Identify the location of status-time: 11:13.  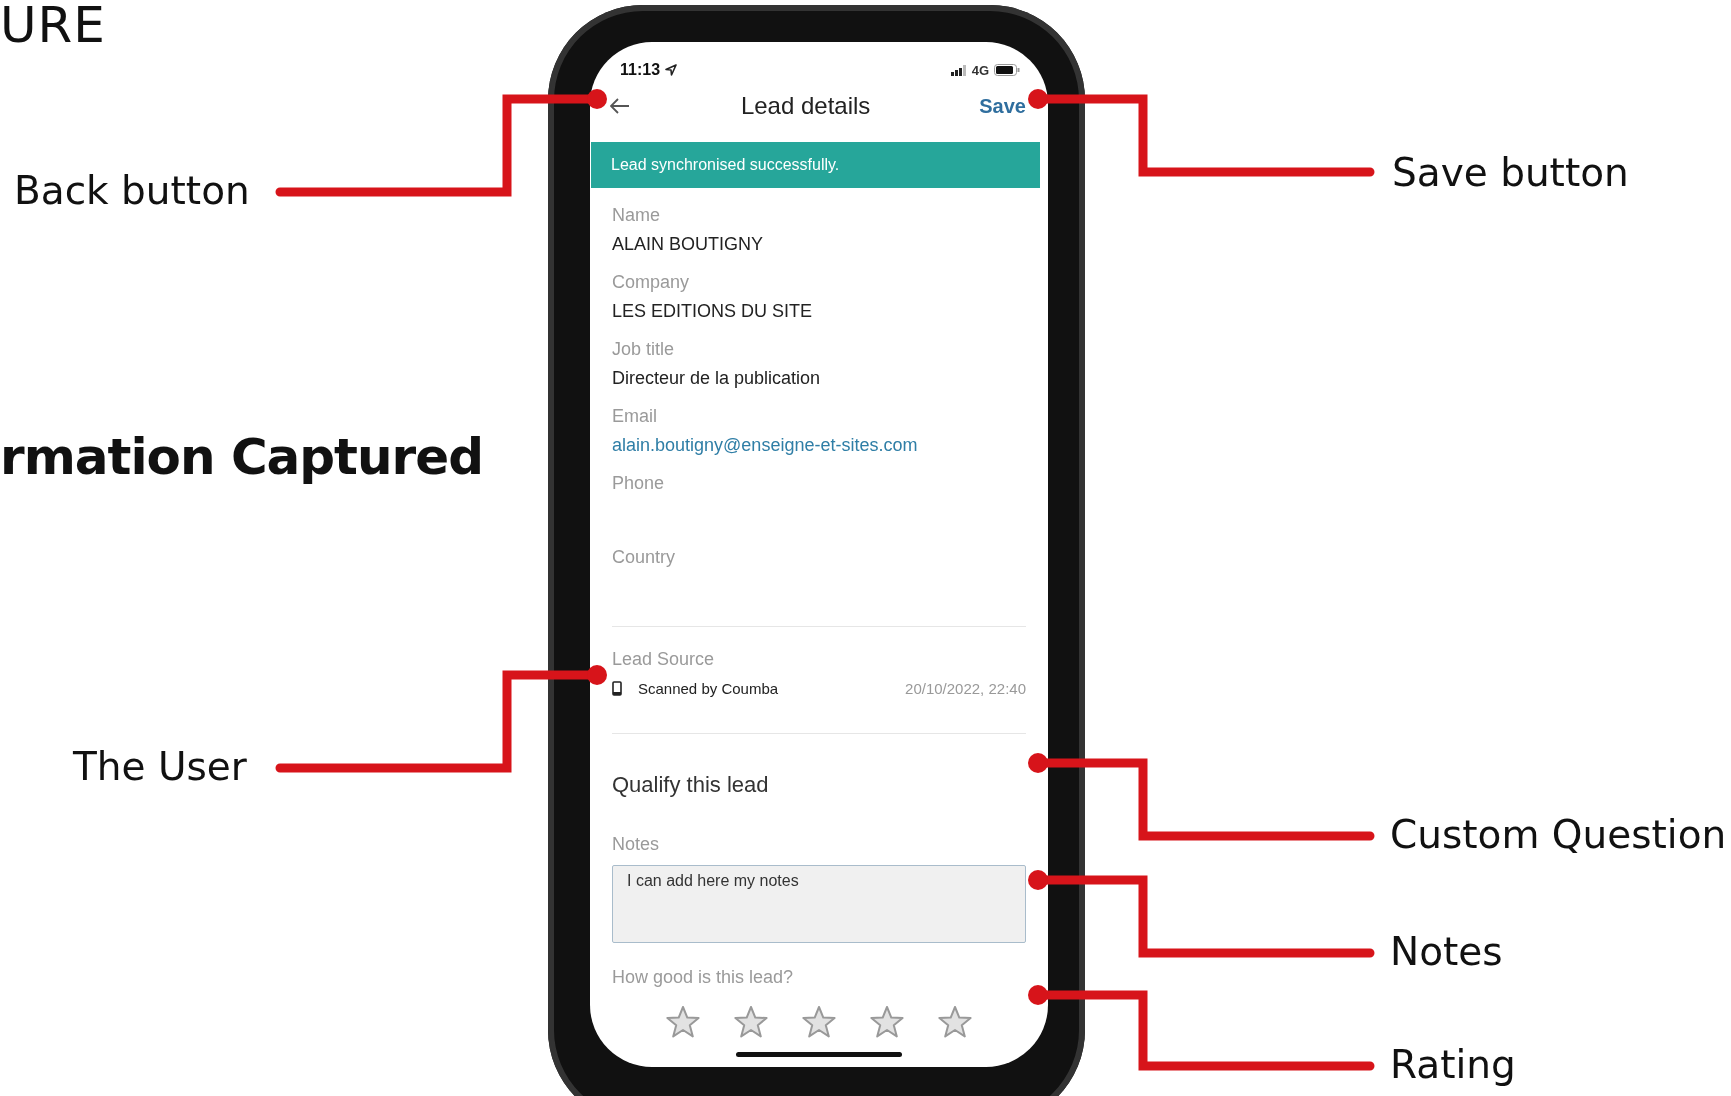
(640, 70).